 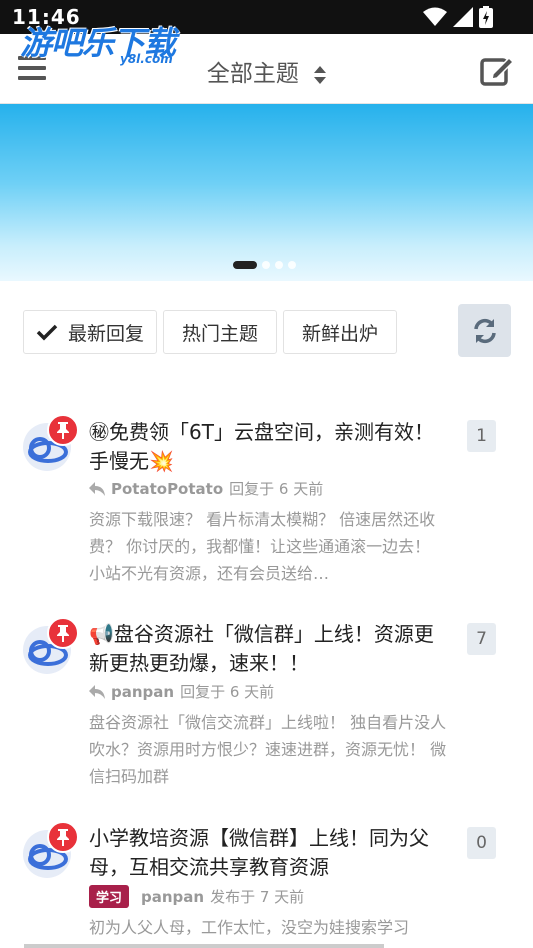 What do you see at coordinates (264, 853) in the screenshot?
I see `topic-title: 小学教培资源【微信群】上线！同为父母，互相交流共享教育资源` at bounding box center [264, 853].